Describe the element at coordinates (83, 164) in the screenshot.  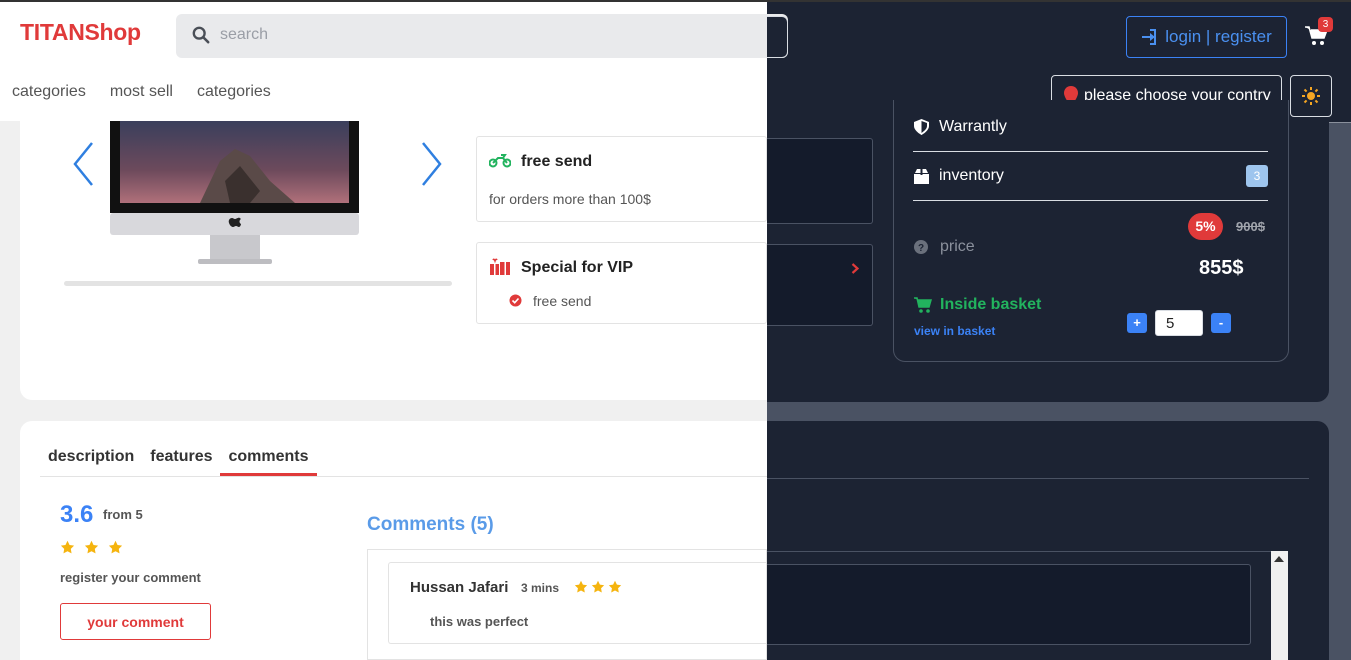
I see `chevron-left-icon` at that location.